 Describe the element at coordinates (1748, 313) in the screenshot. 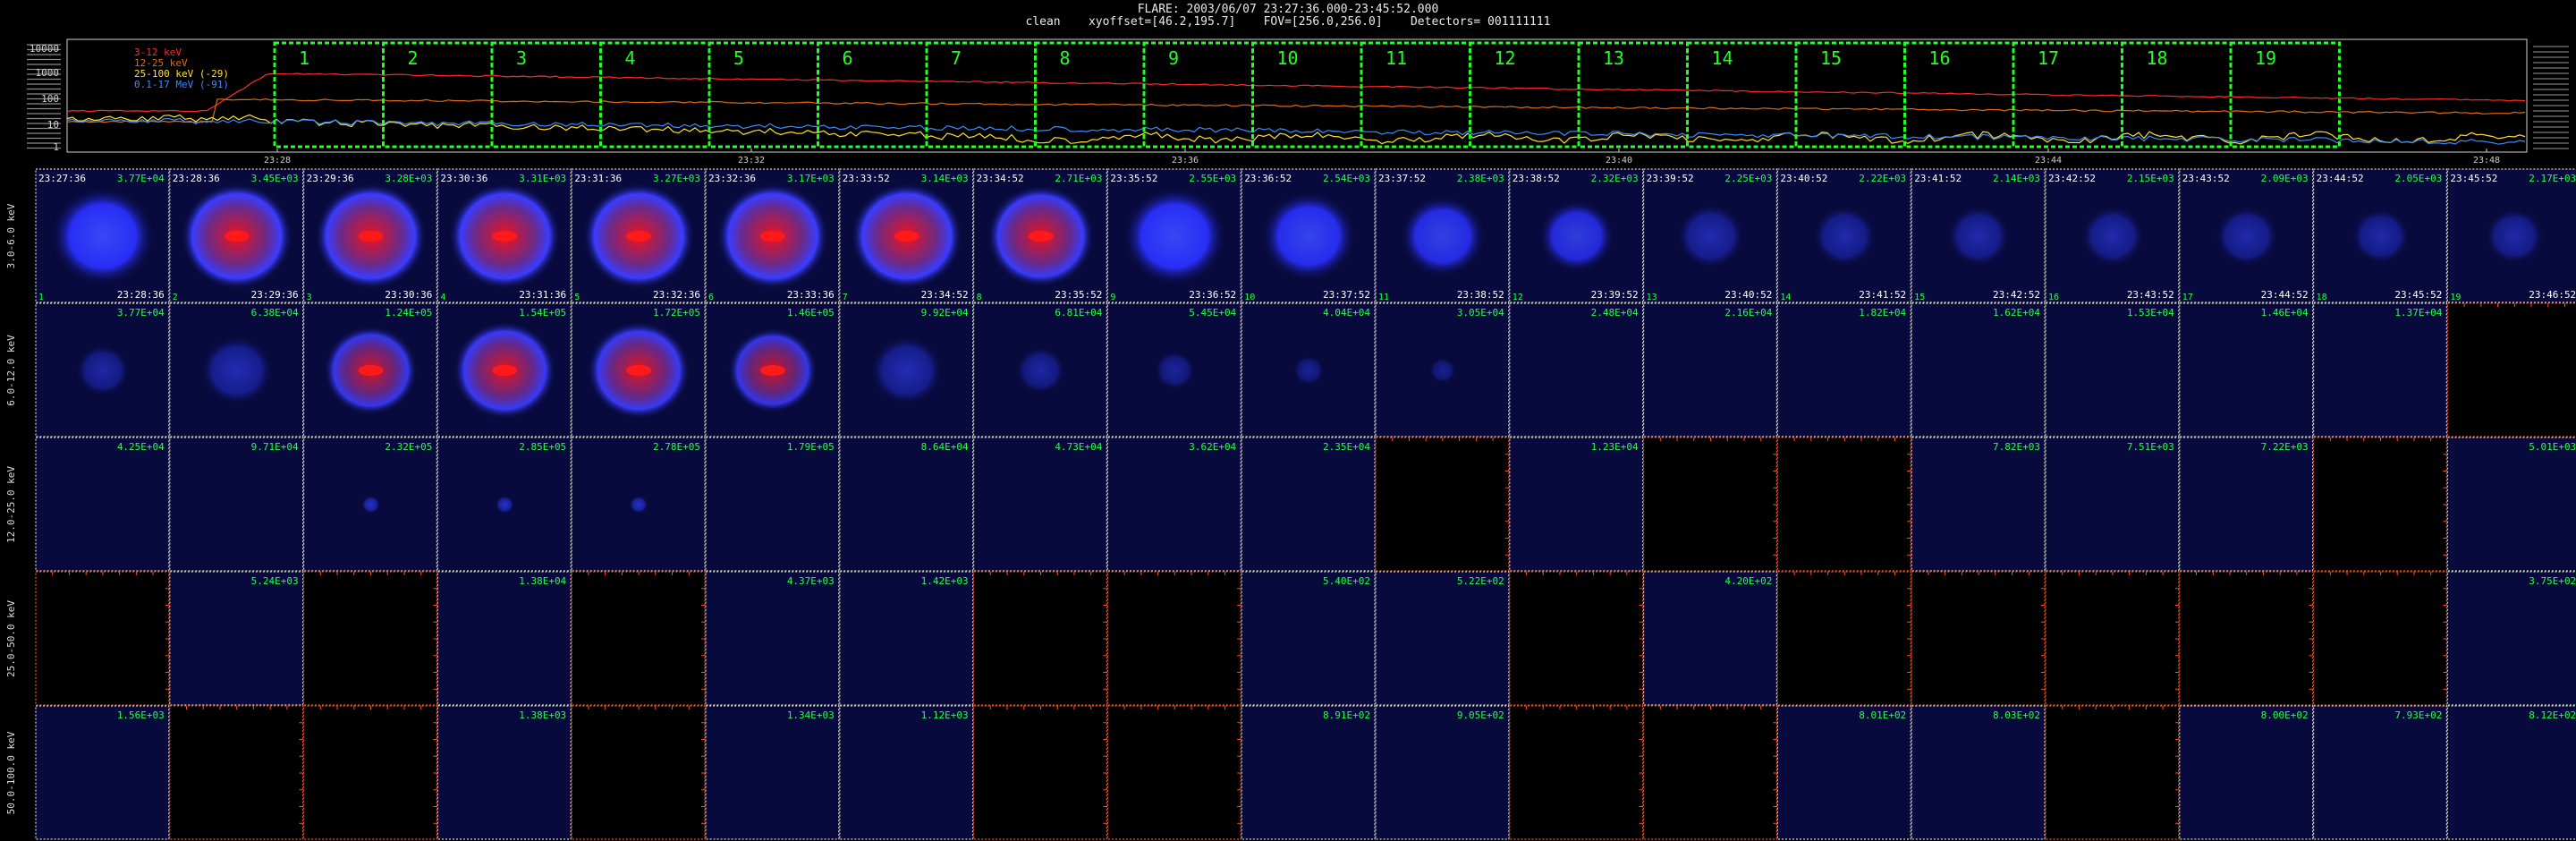

I see `image-max-value: 2.16E+04` at that location.